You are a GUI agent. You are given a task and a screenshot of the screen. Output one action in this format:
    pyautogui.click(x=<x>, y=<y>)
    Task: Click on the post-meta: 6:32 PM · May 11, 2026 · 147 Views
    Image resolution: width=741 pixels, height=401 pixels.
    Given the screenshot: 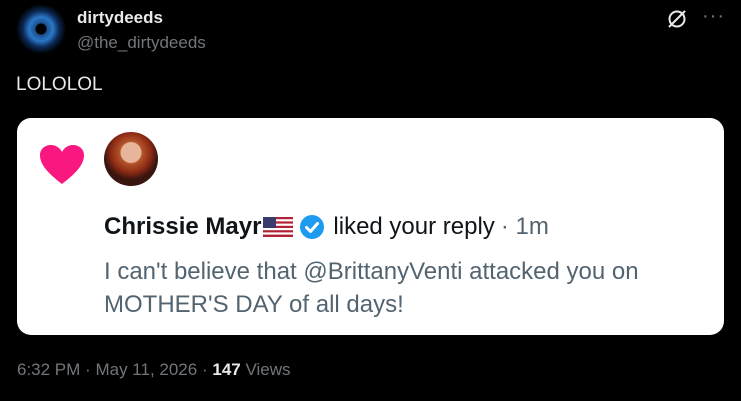 What is the action you would take?
    pyautogui.click(x=154, y=370)
    